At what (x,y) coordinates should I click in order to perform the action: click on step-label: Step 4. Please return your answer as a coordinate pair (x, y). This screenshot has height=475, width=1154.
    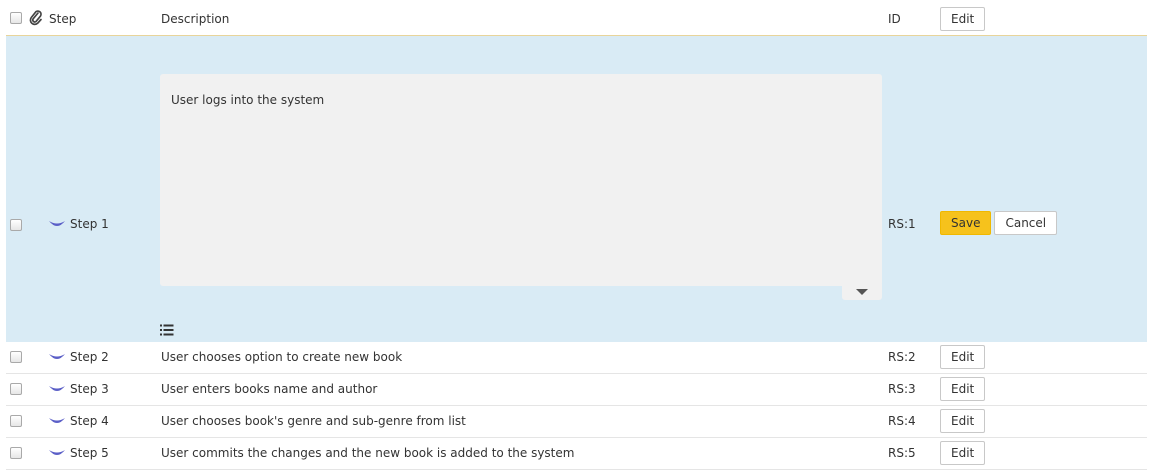
    Looking at the image, I should click on (89, 421).